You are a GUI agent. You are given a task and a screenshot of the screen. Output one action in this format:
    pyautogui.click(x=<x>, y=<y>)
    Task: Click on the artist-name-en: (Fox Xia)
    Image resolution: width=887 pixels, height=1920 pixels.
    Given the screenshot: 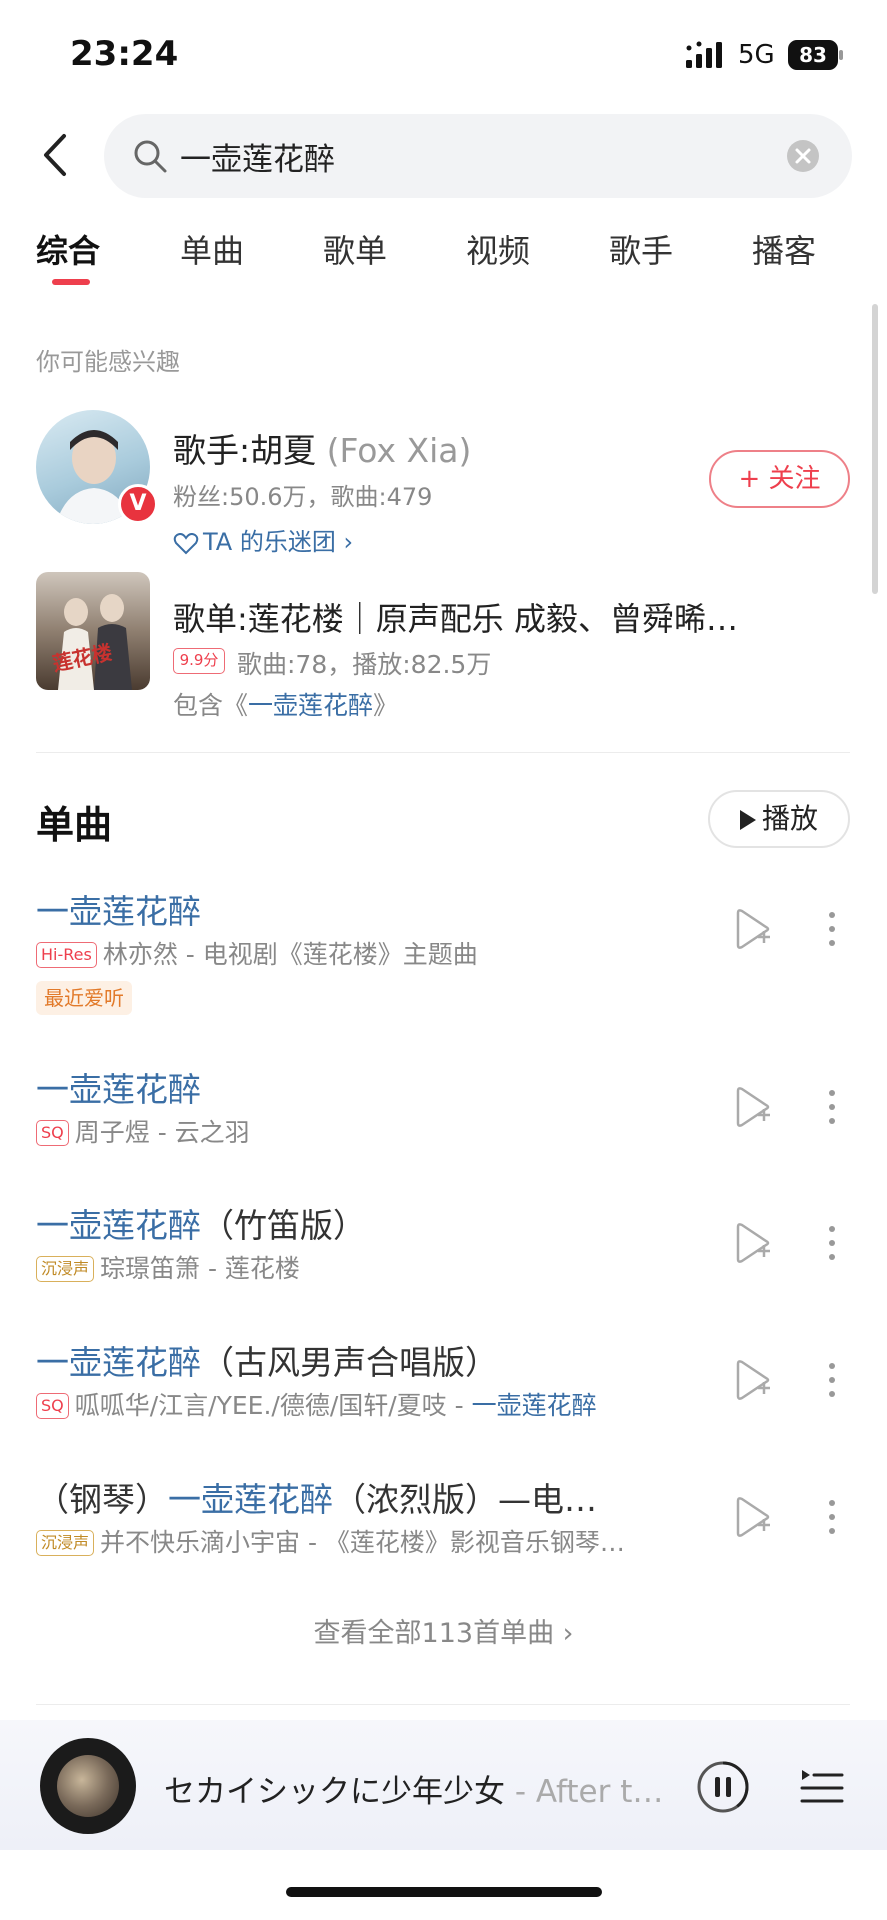 What is the action you would take?
    pyautogui.click(x=399, y=450)
    